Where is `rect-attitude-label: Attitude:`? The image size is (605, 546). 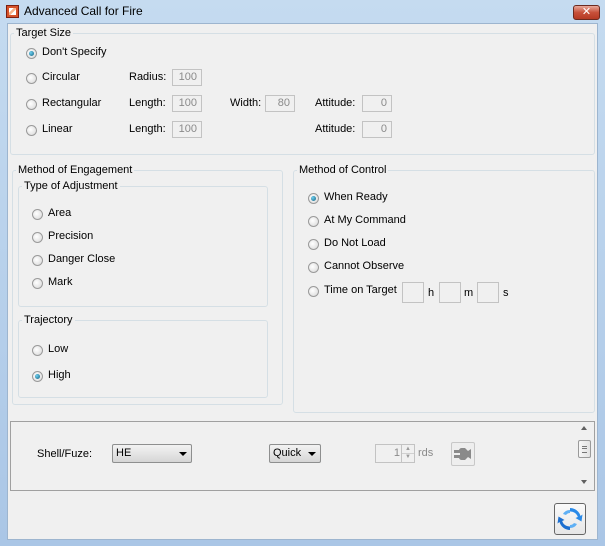
rect-attitude-label: Attitude: is located at coordinates (335, 103).